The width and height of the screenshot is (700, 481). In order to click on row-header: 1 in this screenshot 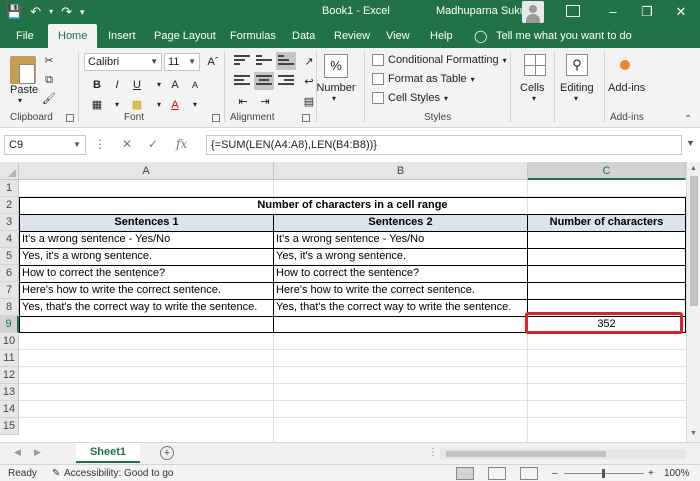, I will do `click(9, 188)`.